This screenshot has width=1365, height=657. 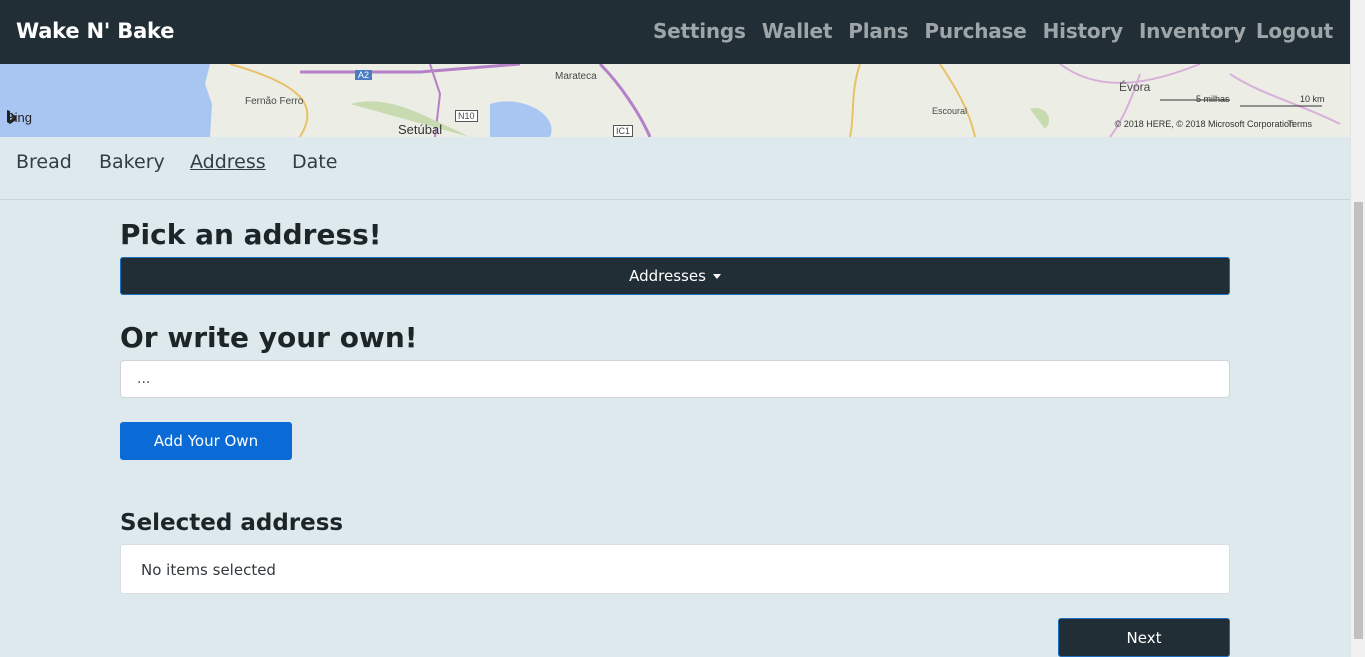 What do you see at coordinates (466, 116) in the screenshot?
I see `map-road-n10: N10` at bounding box center [466, 116].